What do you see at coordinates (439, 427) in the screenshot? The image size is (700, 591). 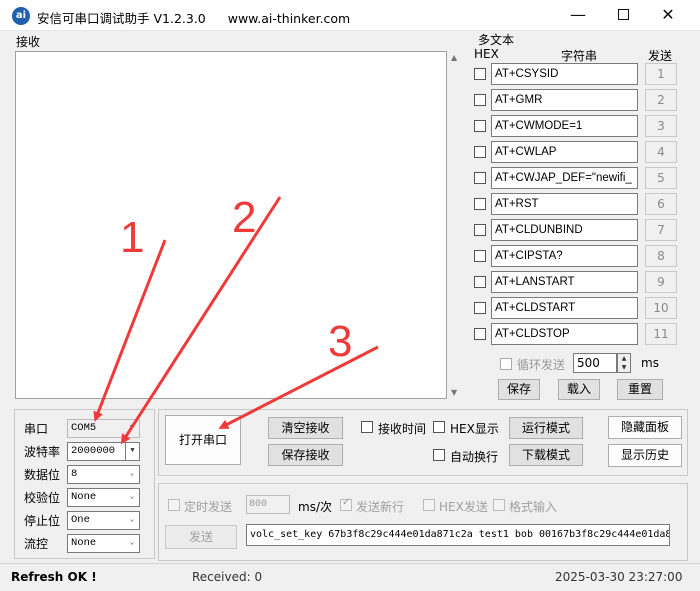 I see `hex-display-checkbox` at bounding box center [439, 427].